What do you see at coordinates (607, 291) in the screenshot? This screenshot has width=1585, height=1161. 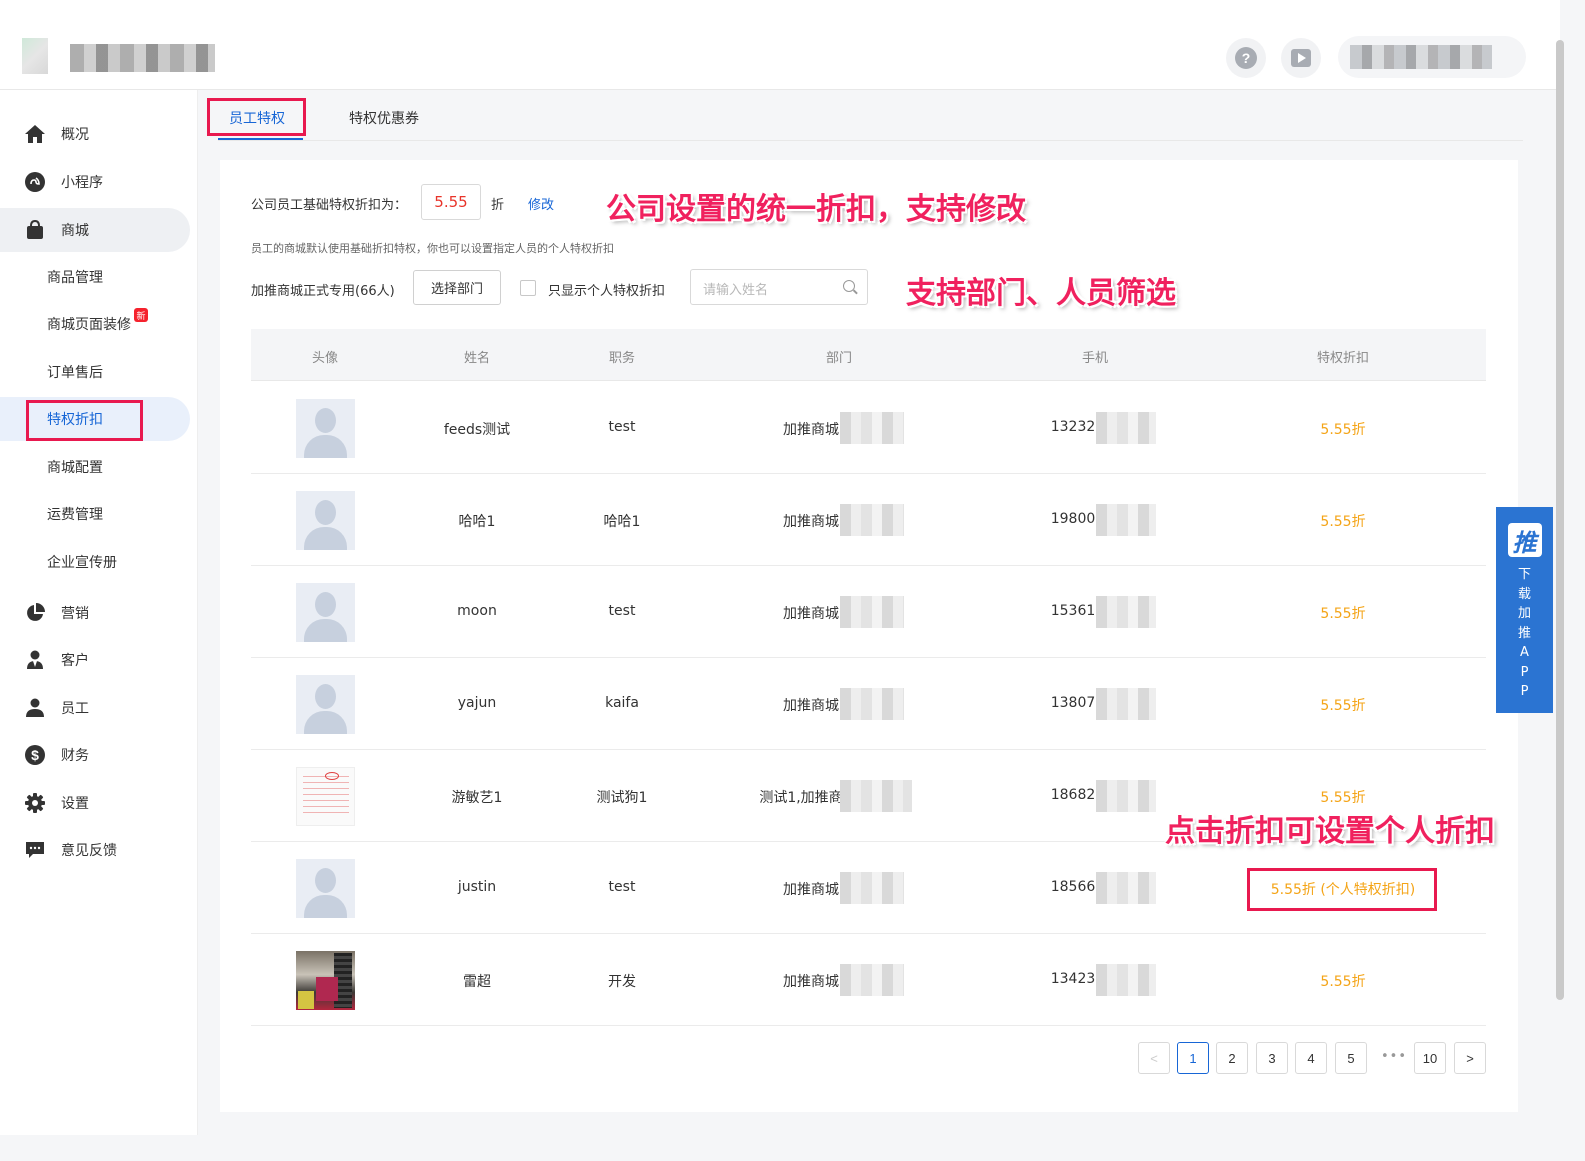 I see `only-personal-discount-label: 只显示个人特权折扣` at bounding box center [607, 291].